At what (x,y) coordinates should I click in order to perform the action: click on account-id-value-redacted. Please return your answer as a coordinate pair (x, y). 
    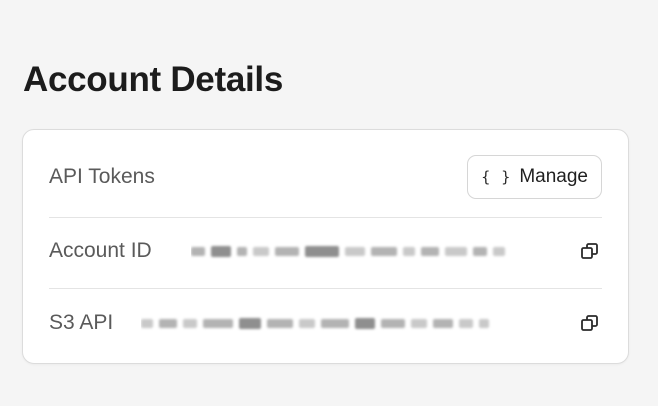
    Looking at the image, I should click on (380, 251).